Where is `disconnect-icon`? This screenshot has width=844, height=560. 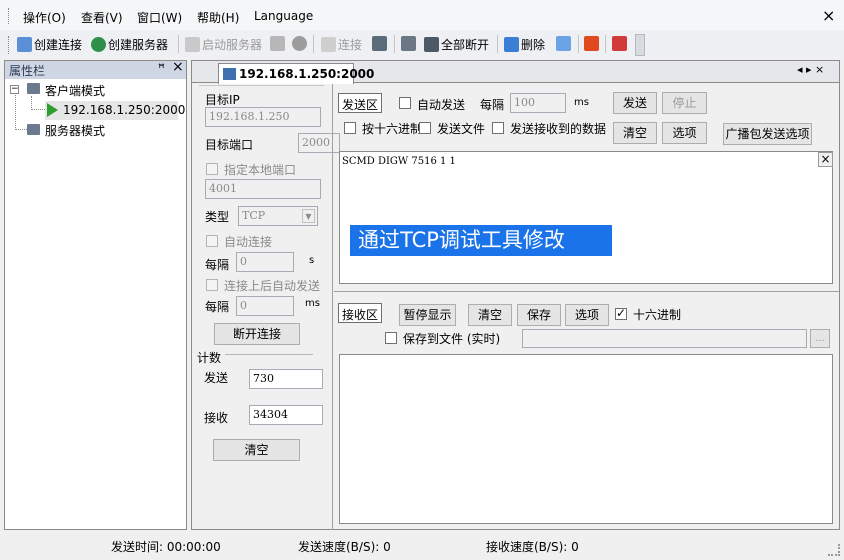 disconnect-icon is located at coordinates (379, 43).